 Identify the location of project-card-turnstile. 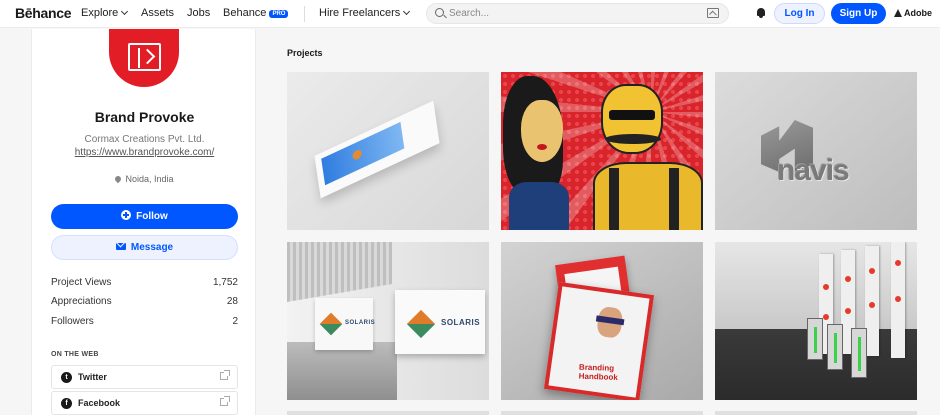
(816, 321).